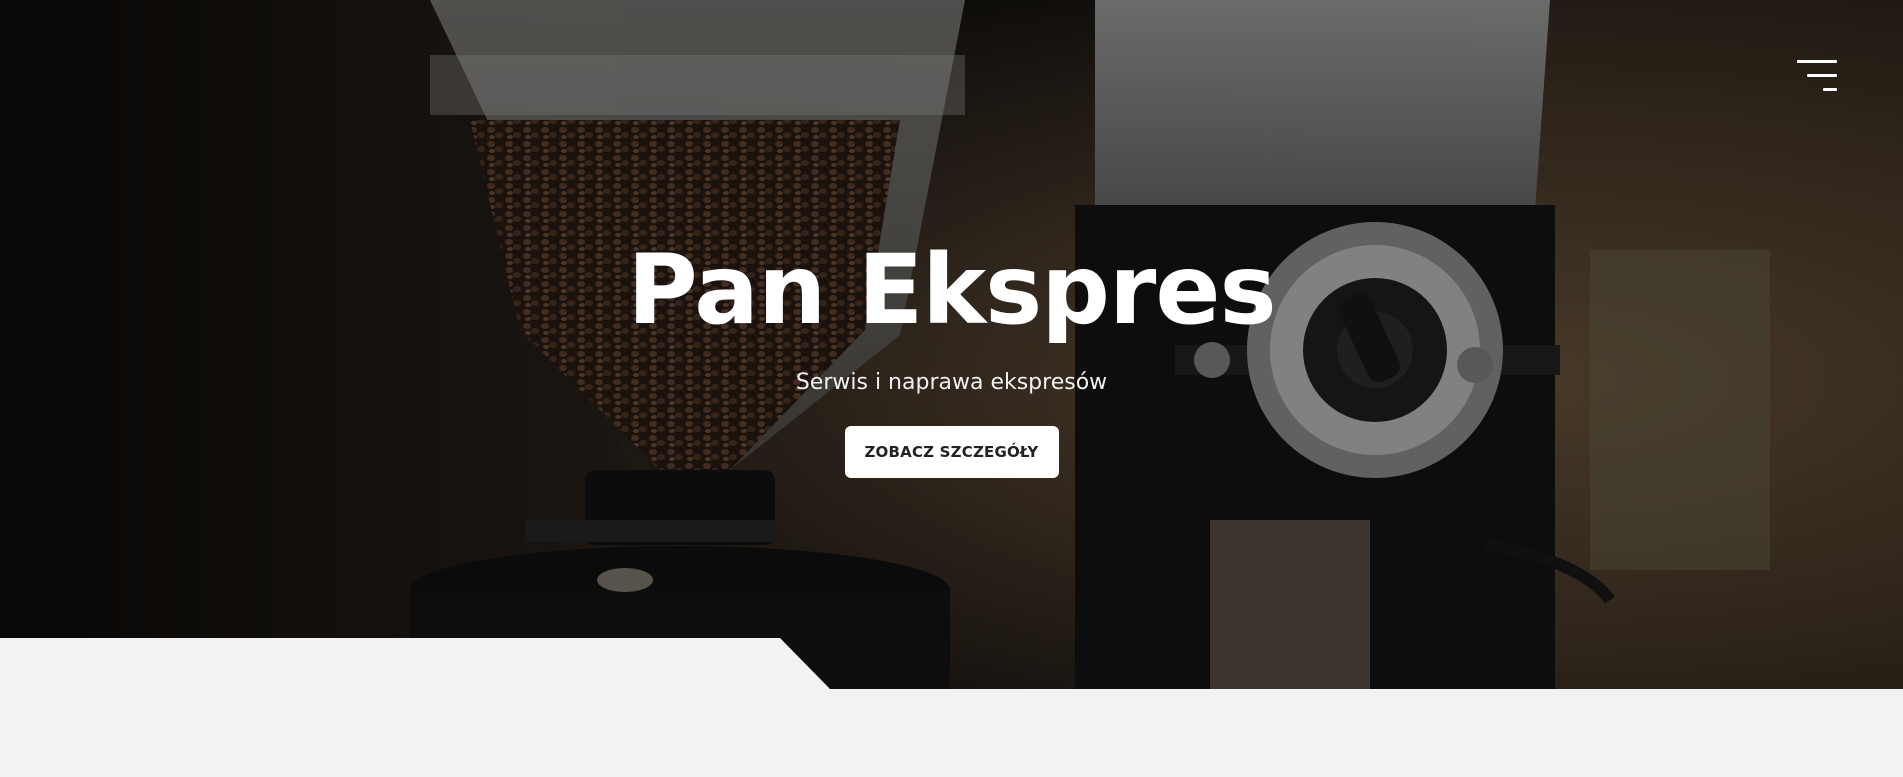 Image resolution: width=1903 pixels, height=777 pixels. What do you see at coordinates (1822, 75) in the screenshot?
I see `menu-line-middle` at bounding box center [1822, 75].